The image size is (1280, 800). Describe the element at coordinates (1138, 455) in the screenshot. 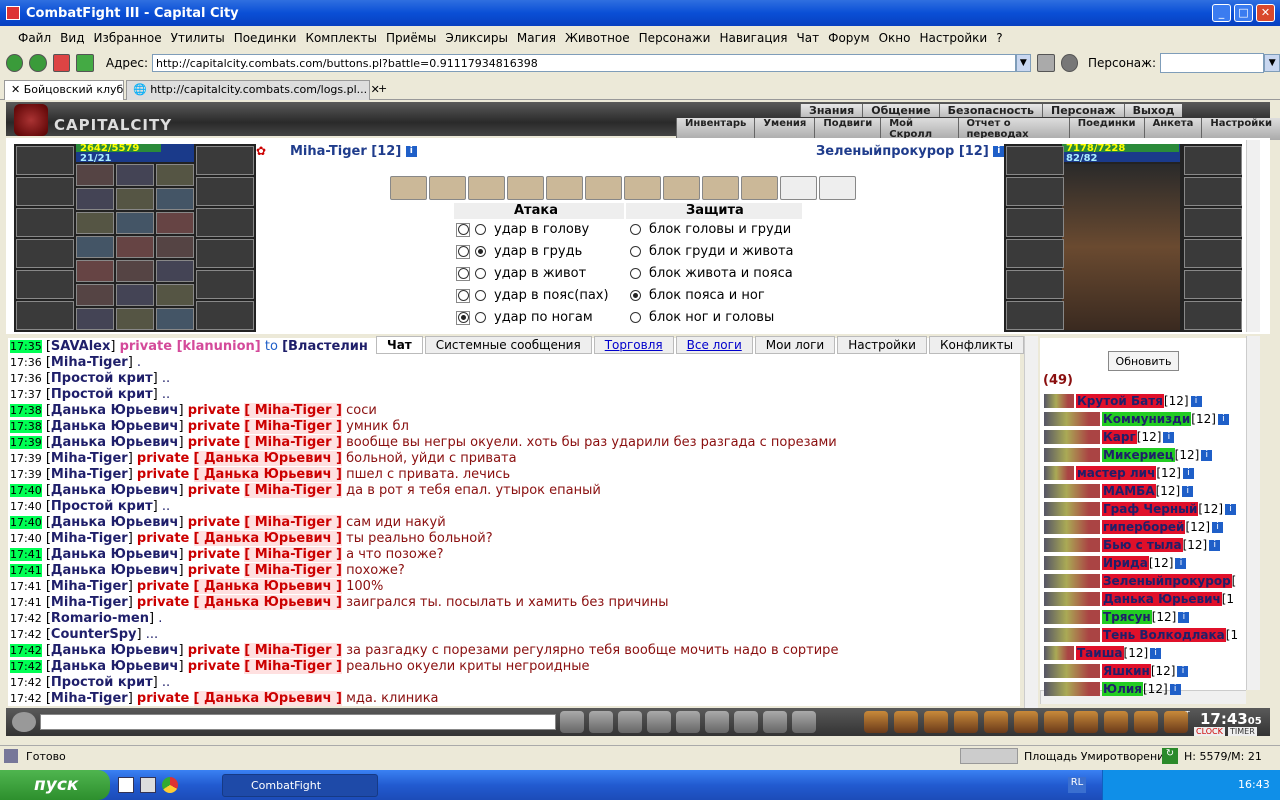

I see `user-name: Микериец` at that location.